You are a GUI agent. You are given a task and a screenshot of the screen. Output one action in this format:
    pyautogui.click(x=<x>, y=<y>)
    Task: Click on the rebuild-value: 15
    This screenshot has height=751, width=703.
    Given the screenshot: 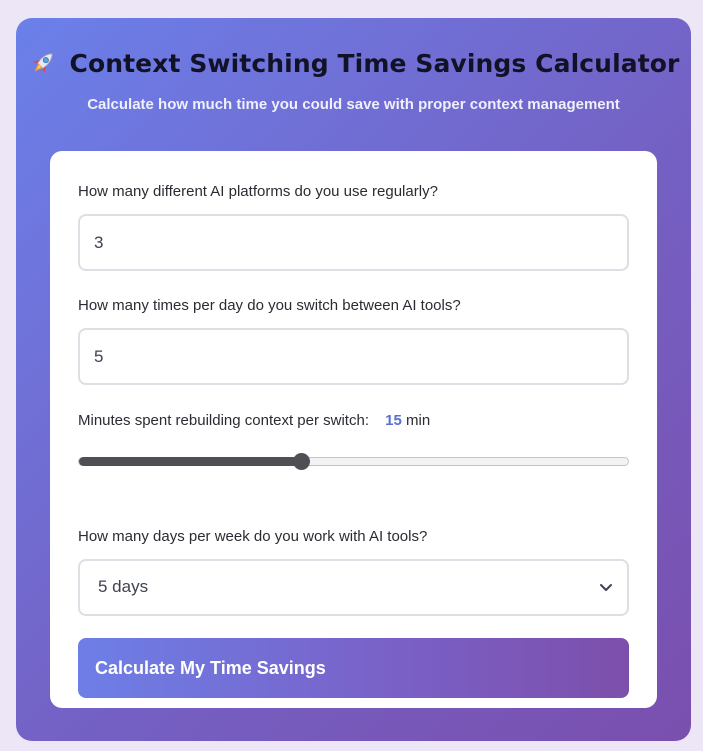 What is the action you would take?
    pyautogui.click(x=393, y=420)
    